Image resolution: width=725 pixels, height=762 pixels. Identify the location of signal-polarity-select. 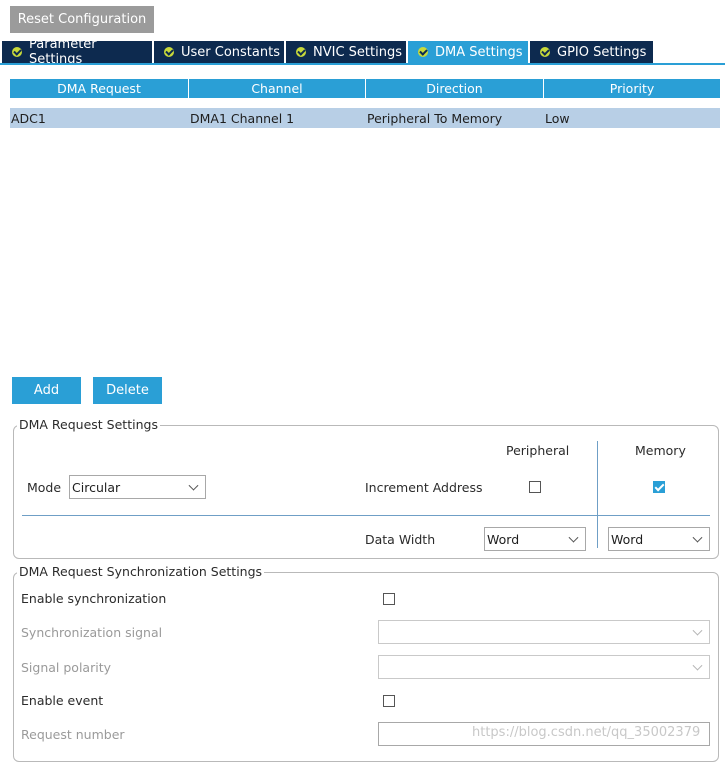
(544, 667).